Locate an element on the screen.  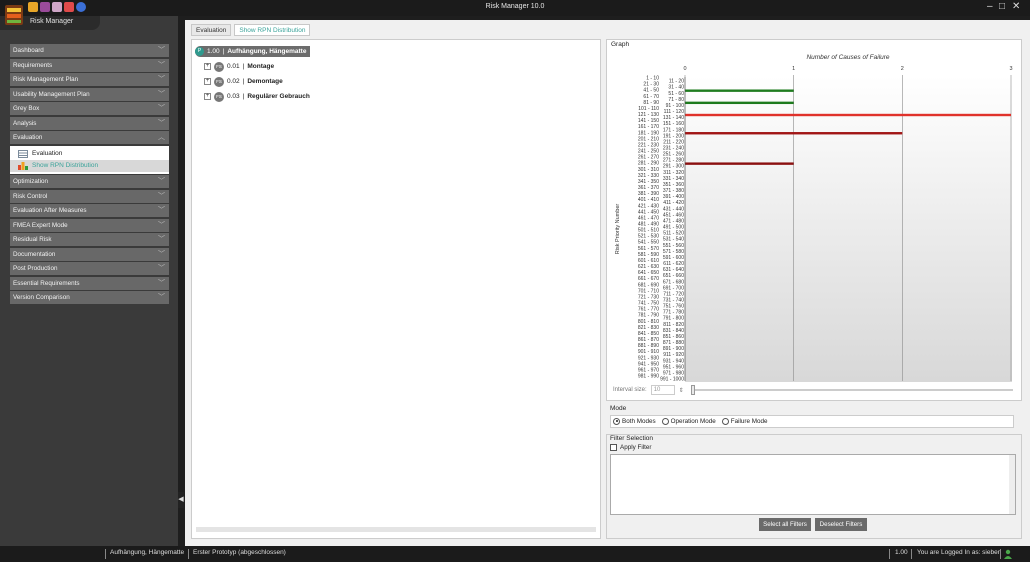
vertical-scrollbar is located at coordinates (1012, 484).